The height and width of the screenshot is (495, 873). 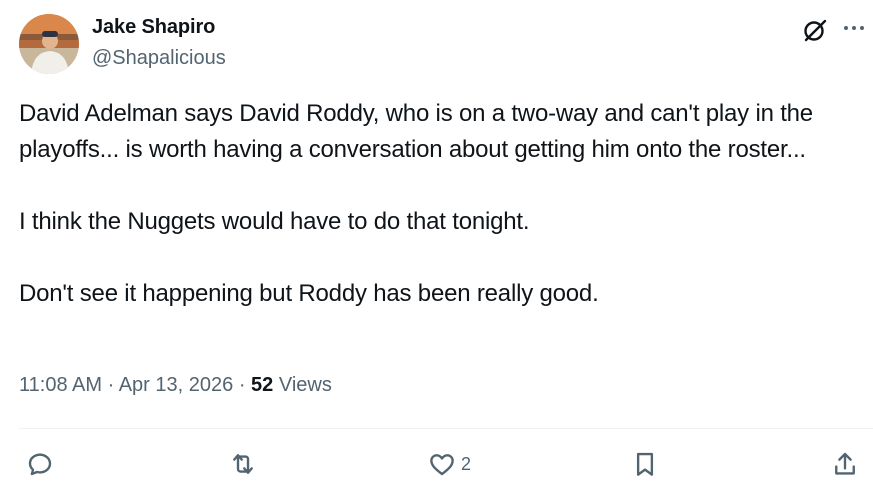 What do you see at coordinates (466, 463) in the screenshot?
I see `like-count: 2` at bounding box center [466, 463].